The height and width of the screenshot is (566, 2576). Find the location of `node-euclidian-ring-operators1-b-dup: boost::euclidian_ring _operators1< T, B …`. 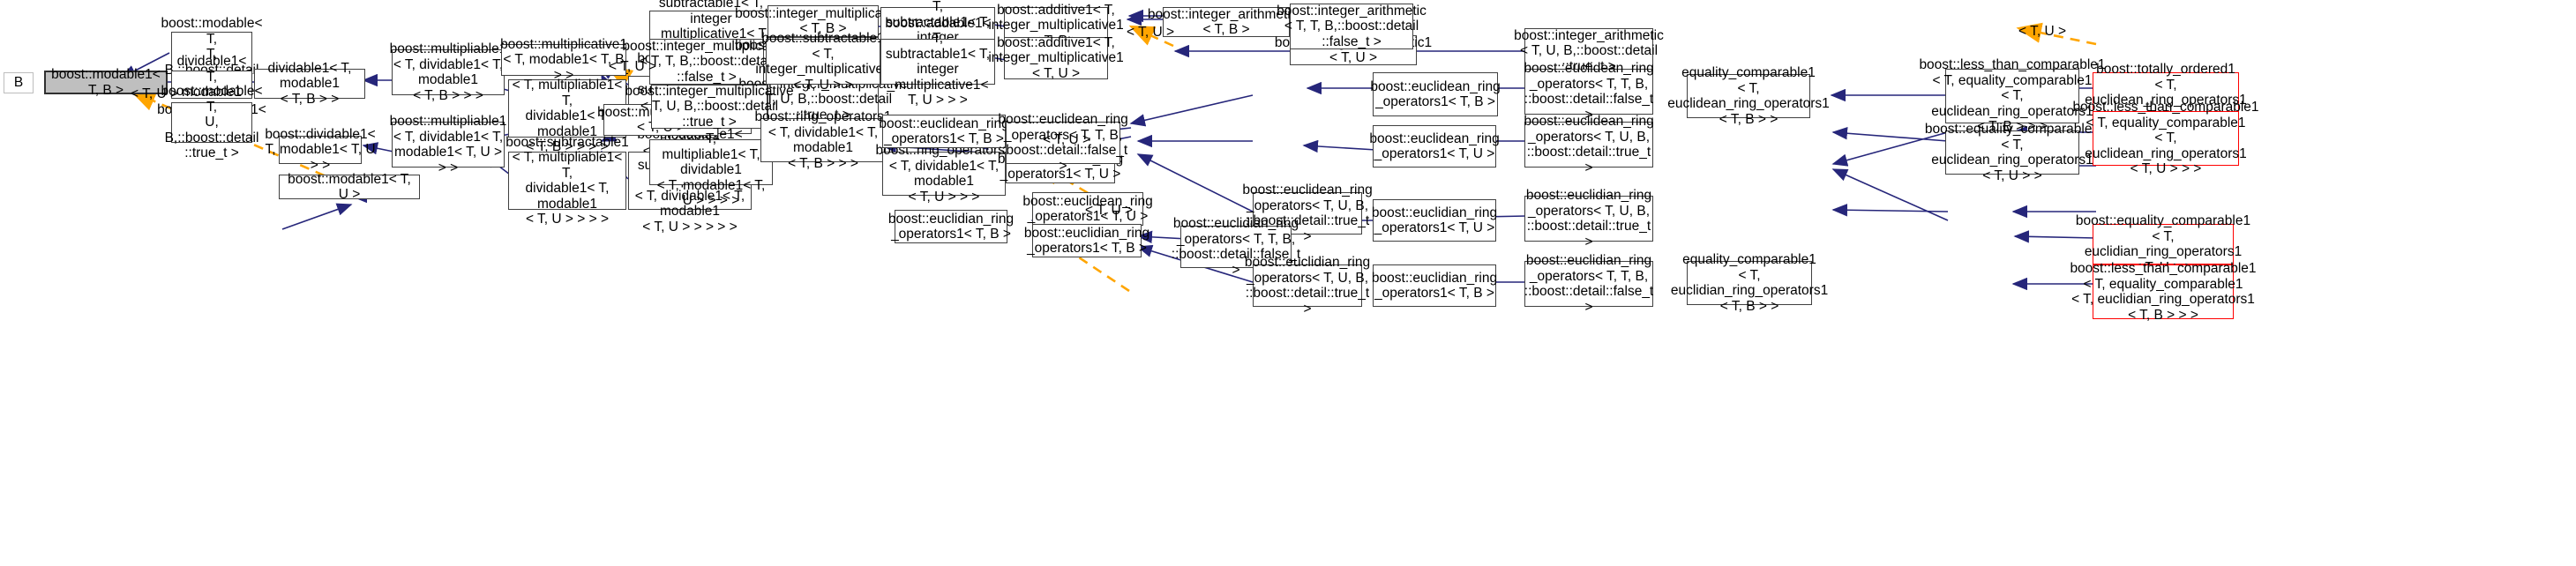

node-euclidian-ring-operators1-b-dup: boost::euclidian_ring _operators1< T, B … is located at coordinates (1435, 285).